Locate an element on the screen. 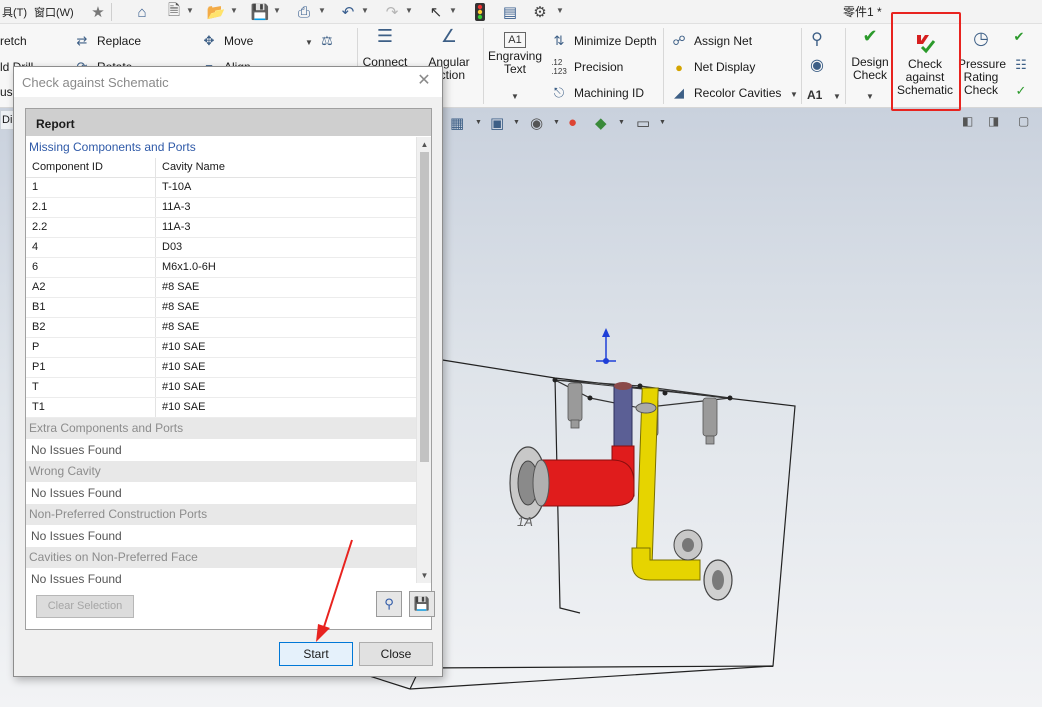 The width and height of the screenshot is (1042, 707). non-preferred-ports-section-header: Non-Preferred Construction Ports is located at coordinates (221, 514).